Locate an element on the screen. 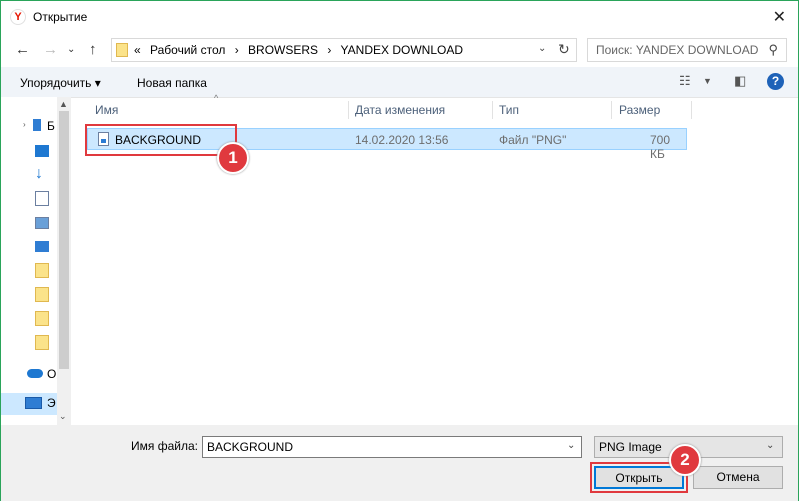  breadcrumb-browsers: BROWSERS is located at coordinates (283, 50).